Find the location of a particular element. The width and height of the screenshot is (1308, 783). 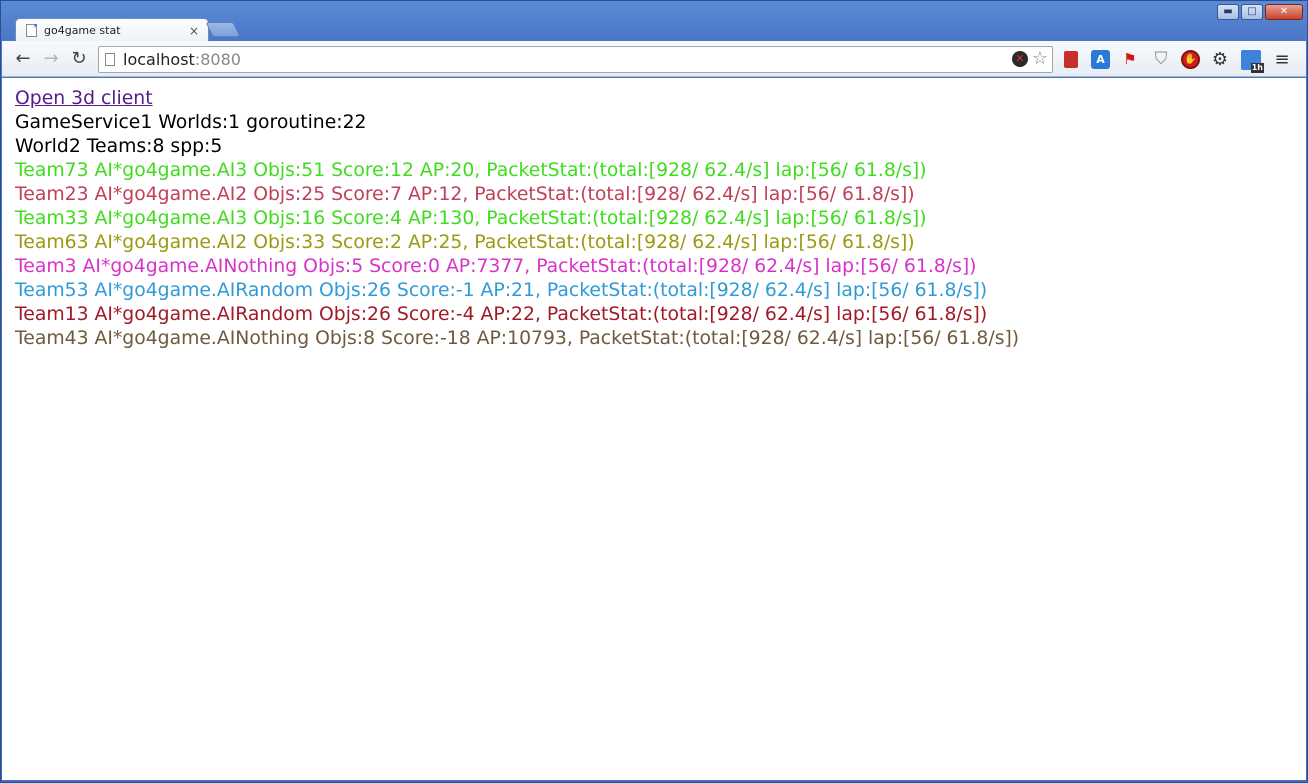

minimize-button: ▬ is located at coordinates (1228, 12).